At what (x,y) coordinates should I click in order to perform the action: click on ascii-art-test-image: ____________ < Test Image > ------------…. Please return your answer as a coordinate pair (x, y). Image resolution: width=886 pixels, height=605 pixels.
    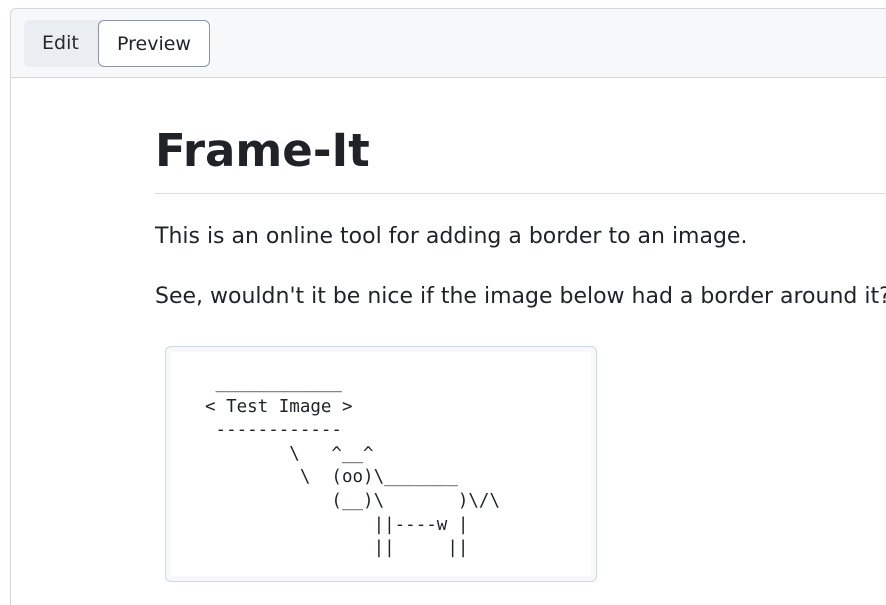
    Looking at the image, I should click on (353, 466).